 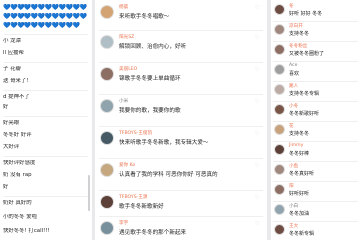 I want to click on comment-item: 美丽LEO 锦歌手冬冬要上单曲循环 ♡, so click(x=181, y=78).